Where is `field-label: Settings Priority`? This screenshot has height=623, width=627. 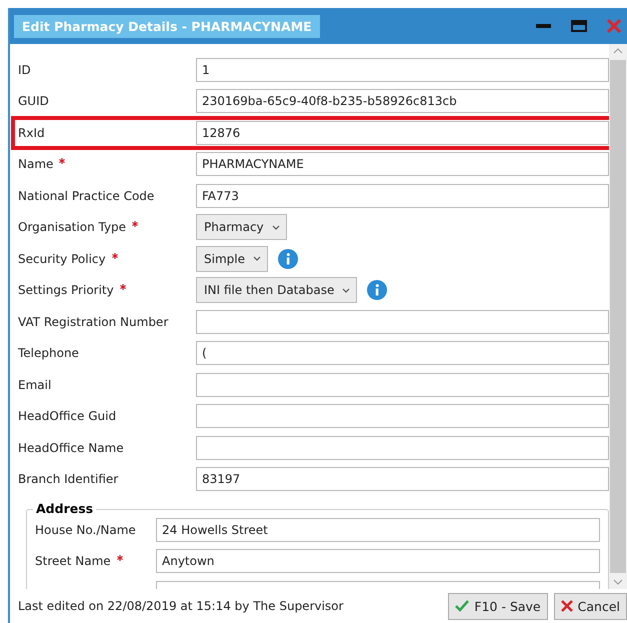
field-label: Settings Priority is located at coordinates (107, 290).